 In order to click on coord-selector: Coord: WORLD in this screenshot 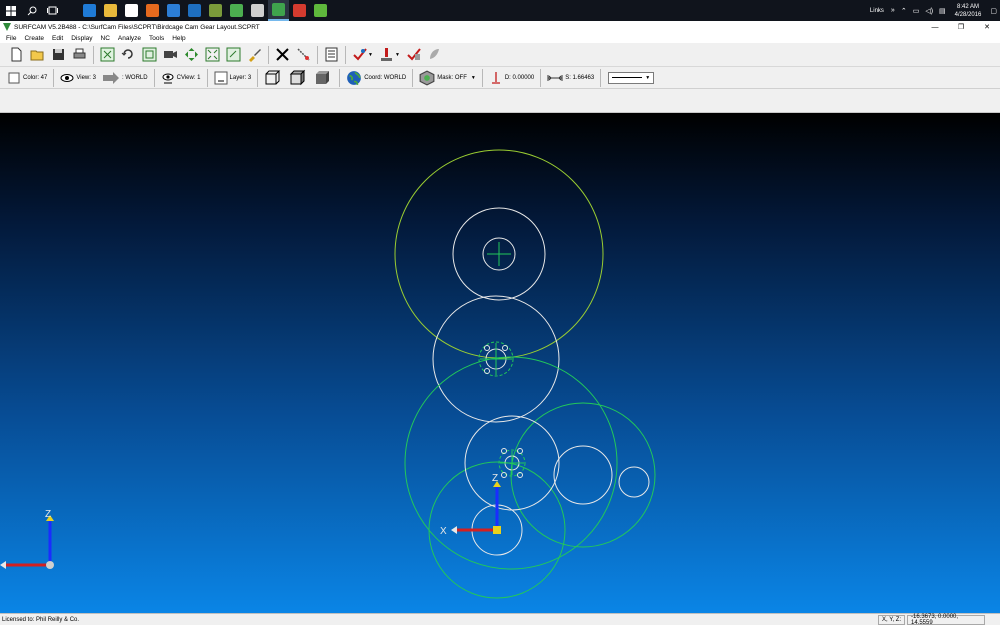, I will do `click(376, 78)`.